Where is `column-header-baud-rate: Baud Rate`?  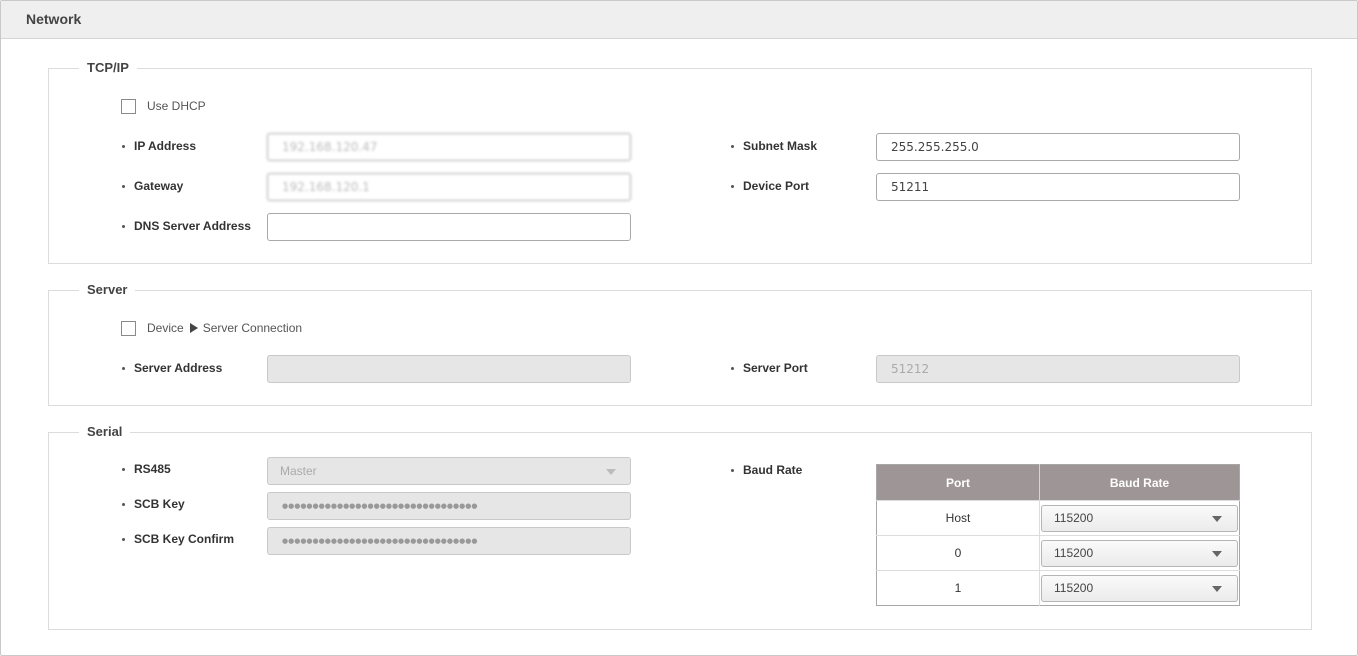
column-header-baud-rate: Baud Rate is located at coordinates (1139, 482).